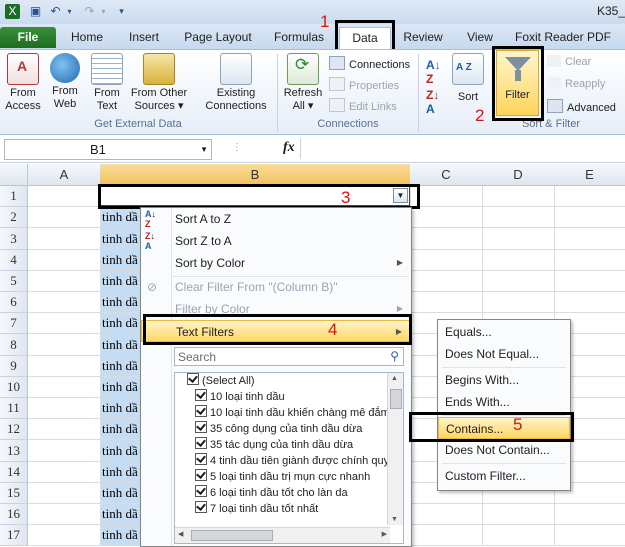 This screenshot has width=625, height=547. What do you see at coordinates (395, 449) in the screenshot?
I see `filter-list-scrollbar: ▲ ▼` at bounding box center [395, 449].